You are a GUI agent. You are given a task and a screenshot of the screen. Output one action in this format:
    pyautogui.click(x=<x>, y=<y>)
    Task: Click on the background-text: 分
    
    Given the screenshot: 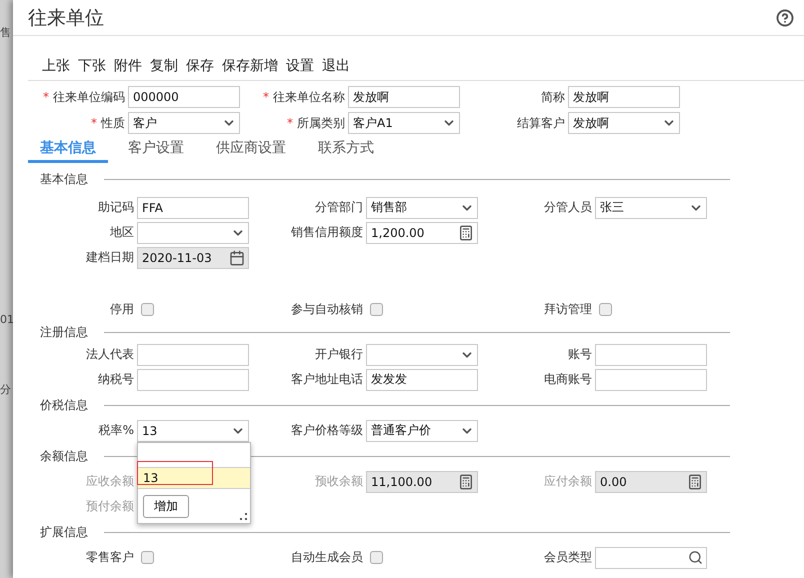 What is the action you would take?
    pyautogui.click(x=6, y=390)
    